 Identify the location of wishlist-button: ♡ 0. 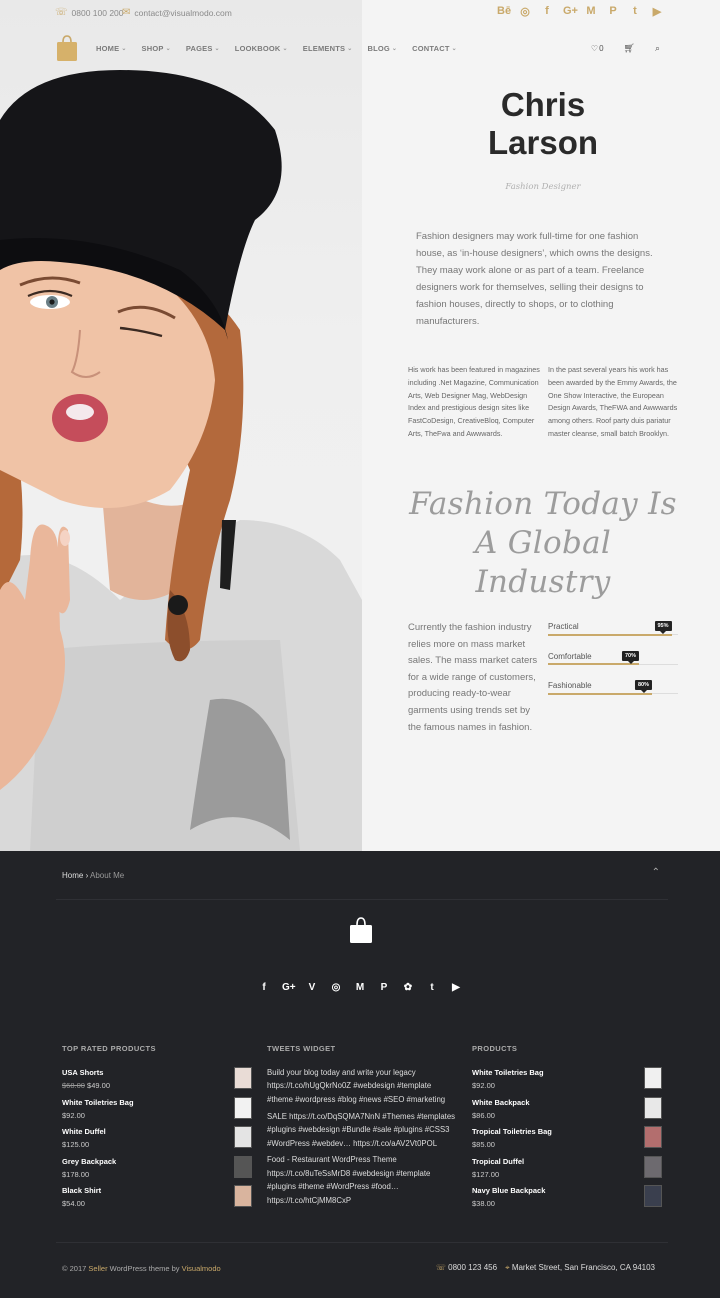
(597, 48).